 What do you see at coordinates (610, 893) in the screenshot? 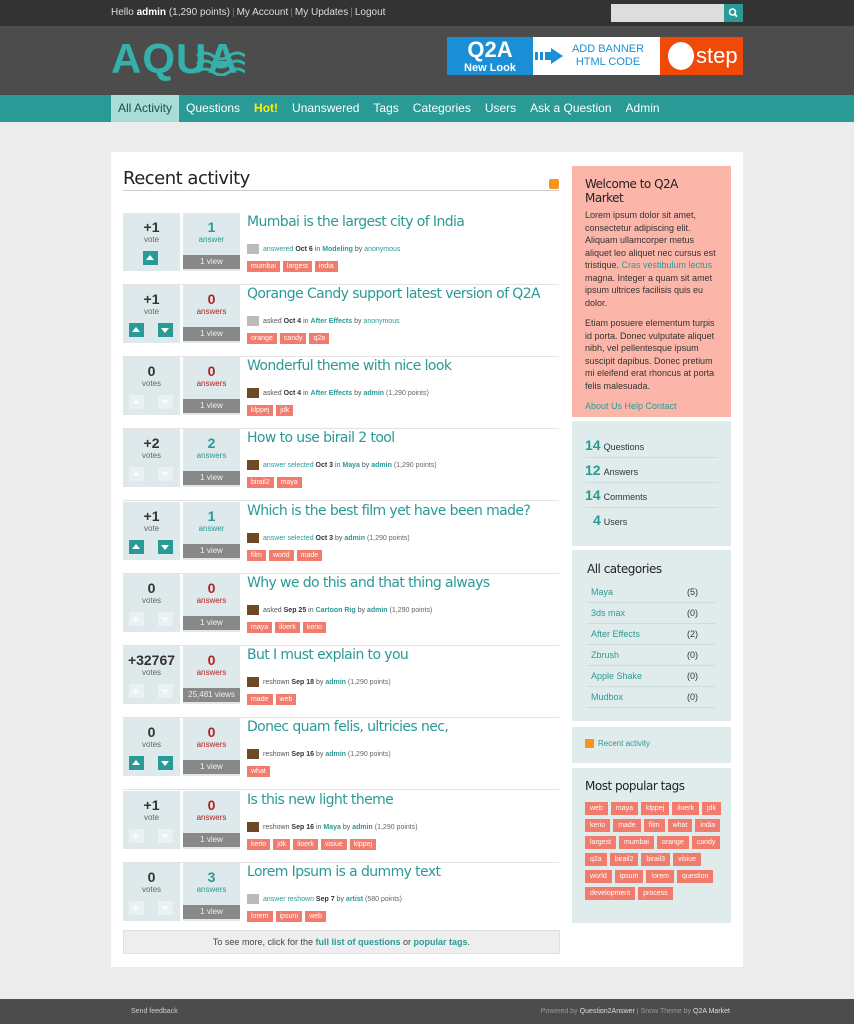
I see `tag-link: development` at bounding box center [610, 893].